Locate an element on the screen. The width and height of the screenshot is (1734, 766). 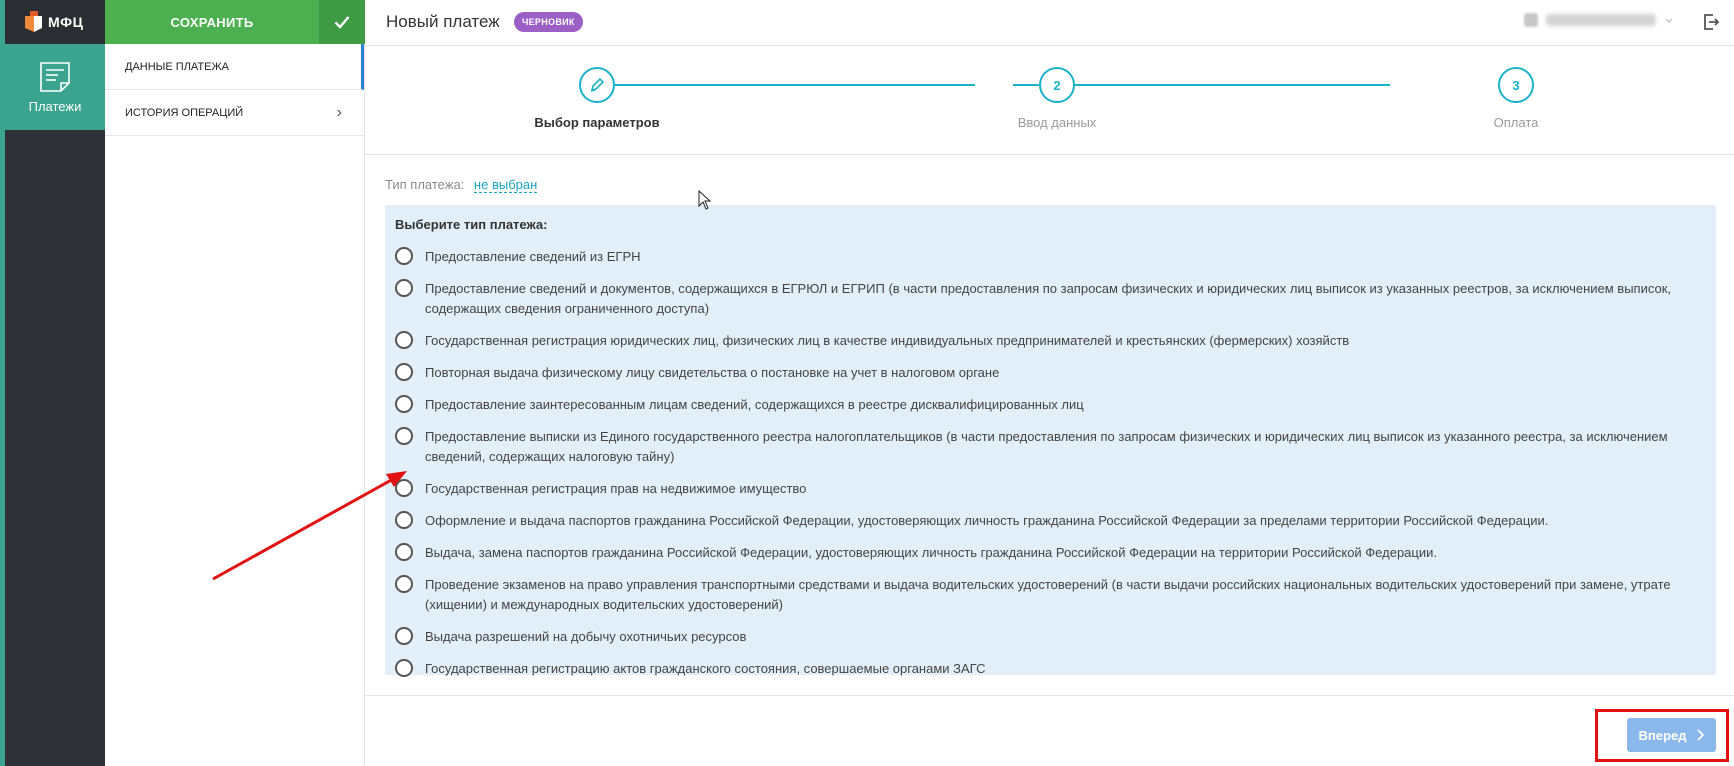
user-menu is located at coordinates (1599, 20).